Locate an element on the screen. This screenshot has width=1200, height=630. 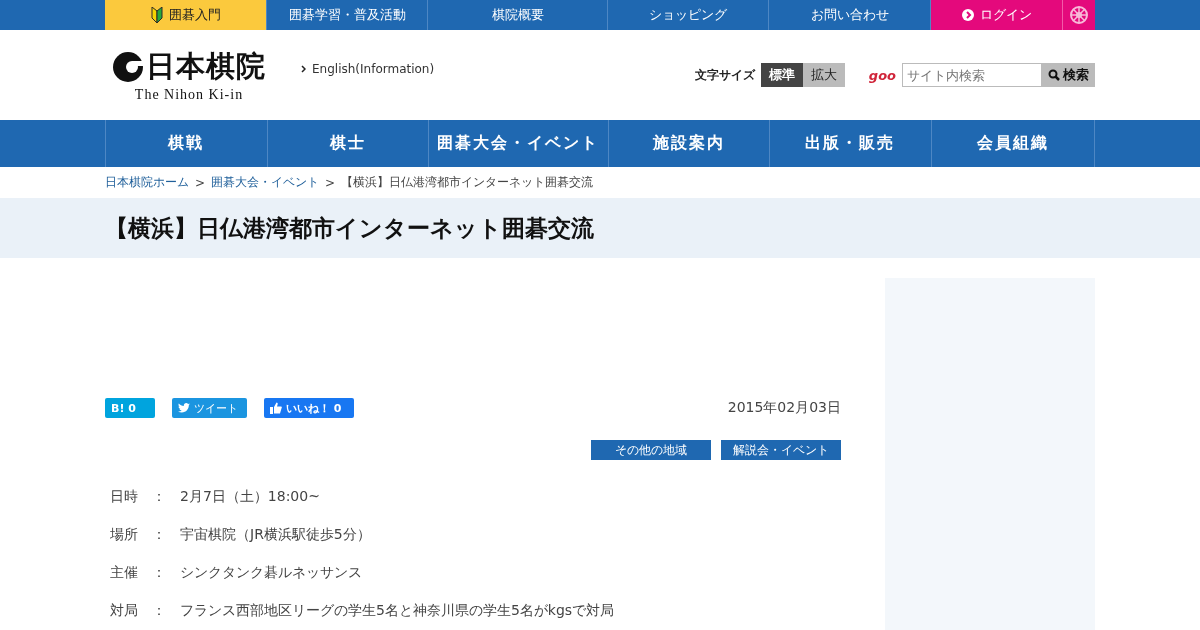
detail-label: 場所 is located at coordinates (124, 534).